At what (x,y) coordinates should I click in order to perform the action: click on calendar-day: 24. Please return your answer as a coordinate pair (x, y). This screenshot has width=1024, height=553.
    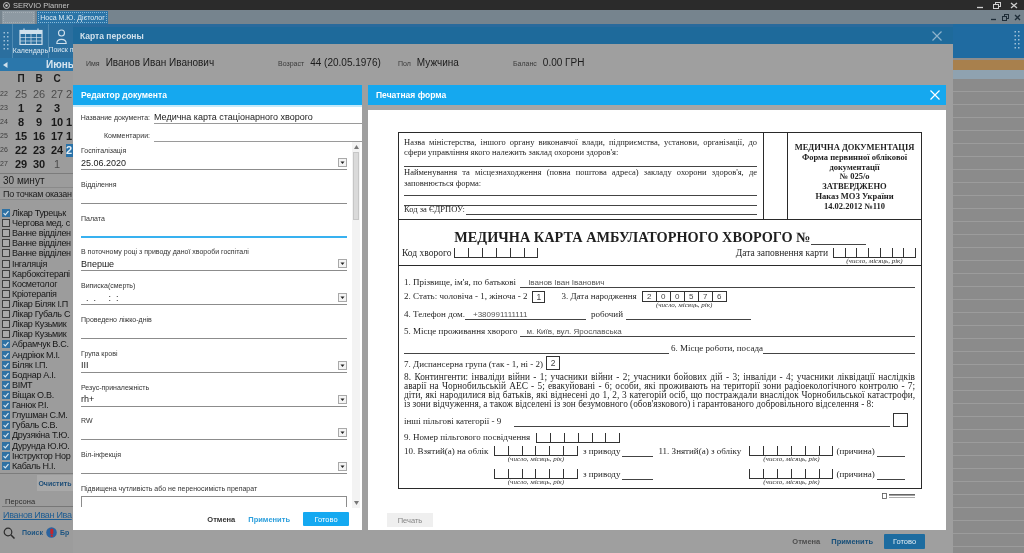
    Looking at the image, I should click on (57, 150).